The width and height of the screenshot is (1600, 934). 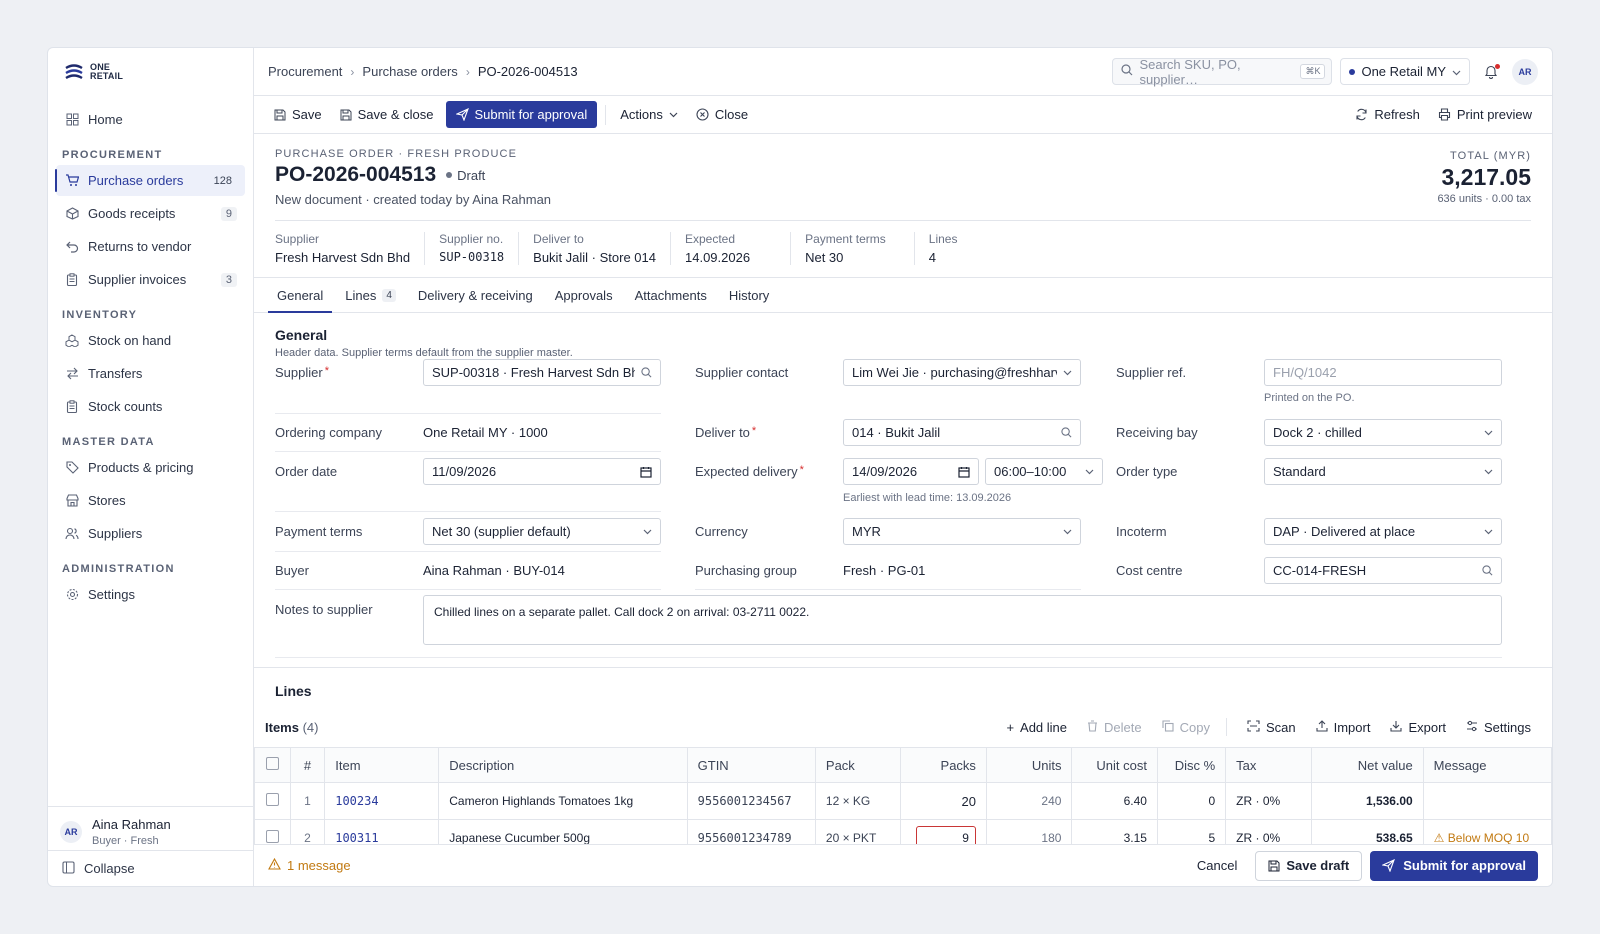 What do you see at coordinates (542, 471) in the screenshot?
I see `order-date-input: 11/09/2026` at bounding box center [542, 471].